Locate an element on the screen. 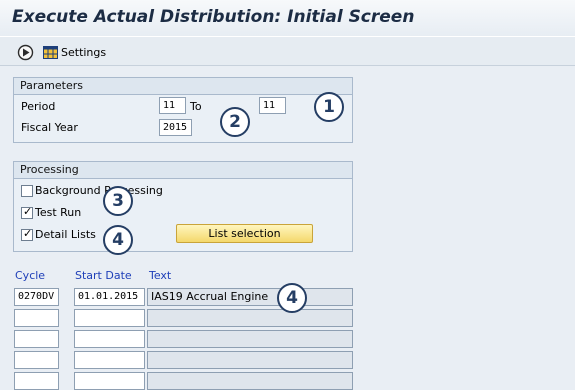 Image resolution: width=575 pixels, height=390 pixels. processing-header: Processing is located at coordinates (183, 170).